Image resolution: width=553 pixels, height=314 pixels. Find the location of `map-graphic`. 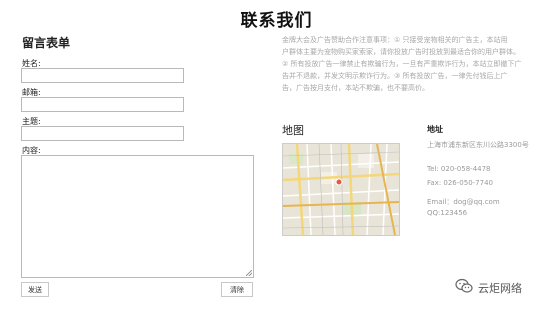

map-graphic is located at coordinates (341, 189).